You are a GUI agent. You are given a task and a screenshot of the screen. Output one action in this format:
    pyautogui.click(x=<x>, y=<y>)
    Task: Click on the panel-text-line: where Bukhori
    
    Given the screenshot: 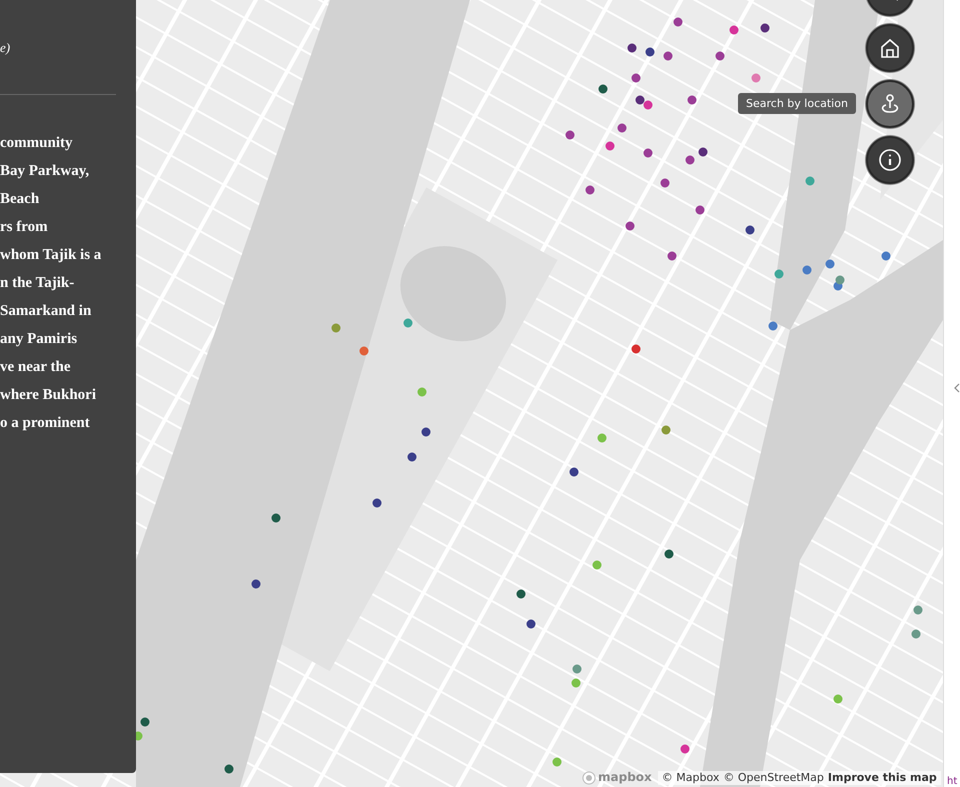 What is the action you would take?
    pyautogui.click(x=48, y=395)
    